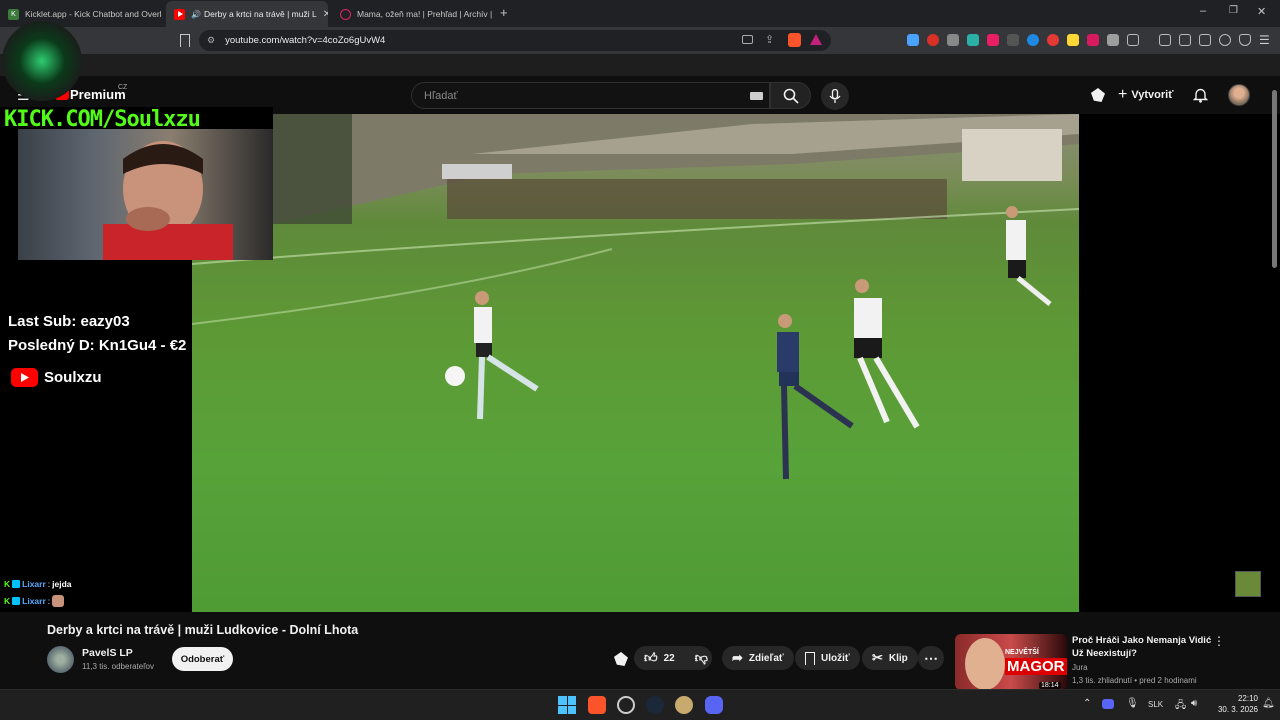 This screenshot has width=1280, height=720. Describe the element at coordinates (211, 40) in the screenshot. I see `site-info-icon: ⚙` at that location.